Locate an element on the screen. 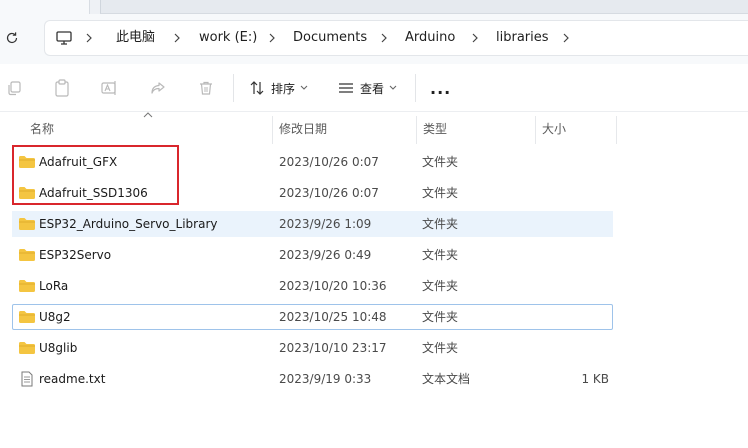 The height and width of the screenshot is (448, 748). computer-icon is located at coordinates (64, 38).